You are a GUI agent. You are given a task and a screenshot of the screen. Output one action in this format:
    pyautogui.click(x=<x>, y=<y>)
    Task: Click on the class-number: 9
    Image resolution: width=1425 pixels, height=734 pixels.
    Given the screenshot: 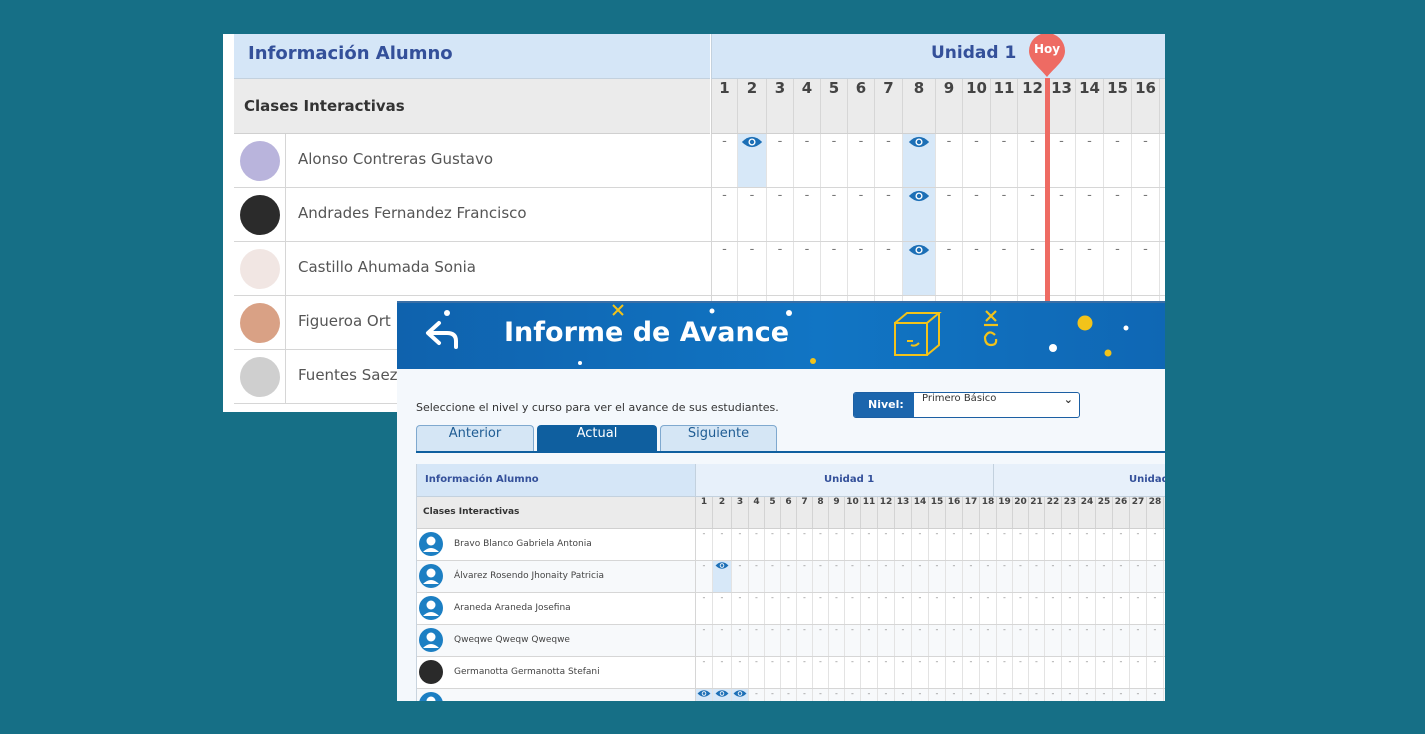 What is the action you would take?
    pyautogui.click(x=949, y=106)
    